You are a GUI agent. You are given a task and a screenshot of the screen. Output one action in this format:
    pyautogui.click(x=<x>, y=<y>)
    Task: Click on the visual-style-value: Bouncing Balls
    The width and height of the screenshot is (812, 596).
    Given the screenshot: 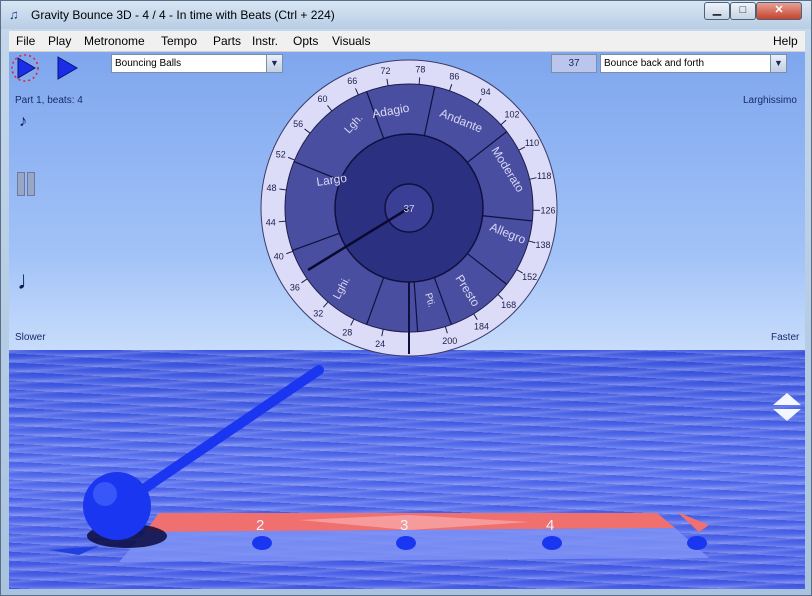 What is the action you would take?
    pyautogui.click(x=148, y=63)
    